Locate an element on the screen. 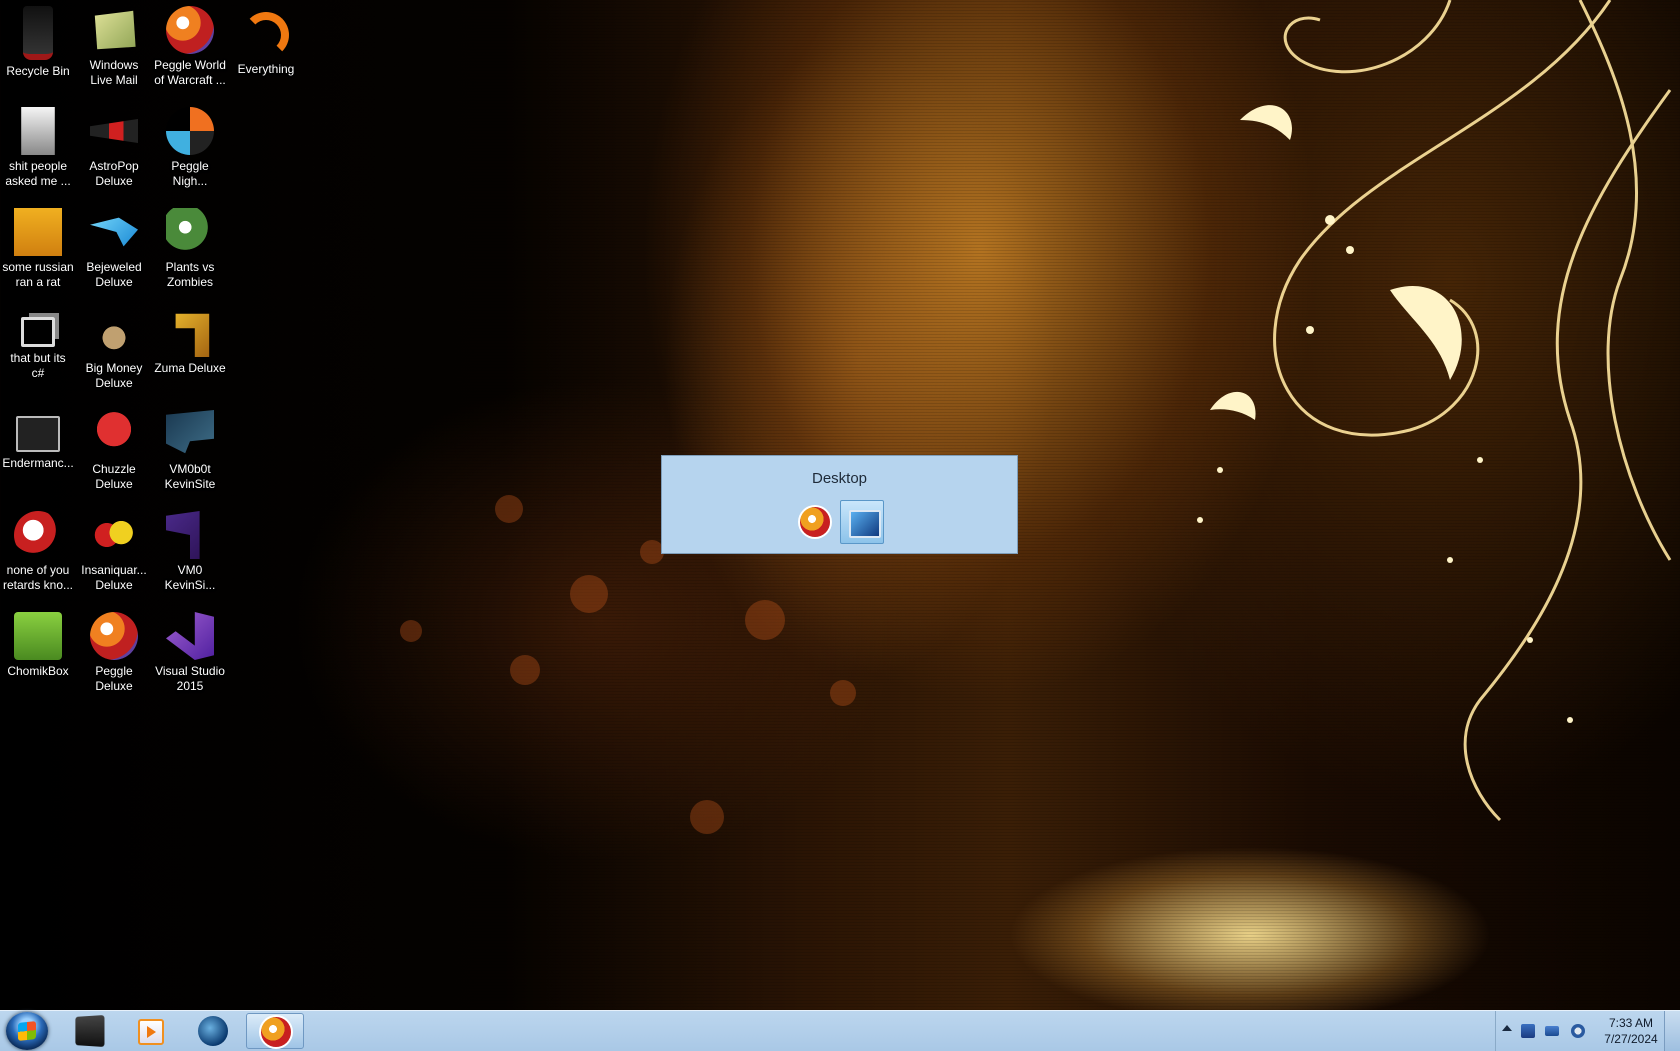 This screenshot has height=1051, width=1680. desktop-shortcut-label: Plants vs Zombies is located at coordinates (190, 274).